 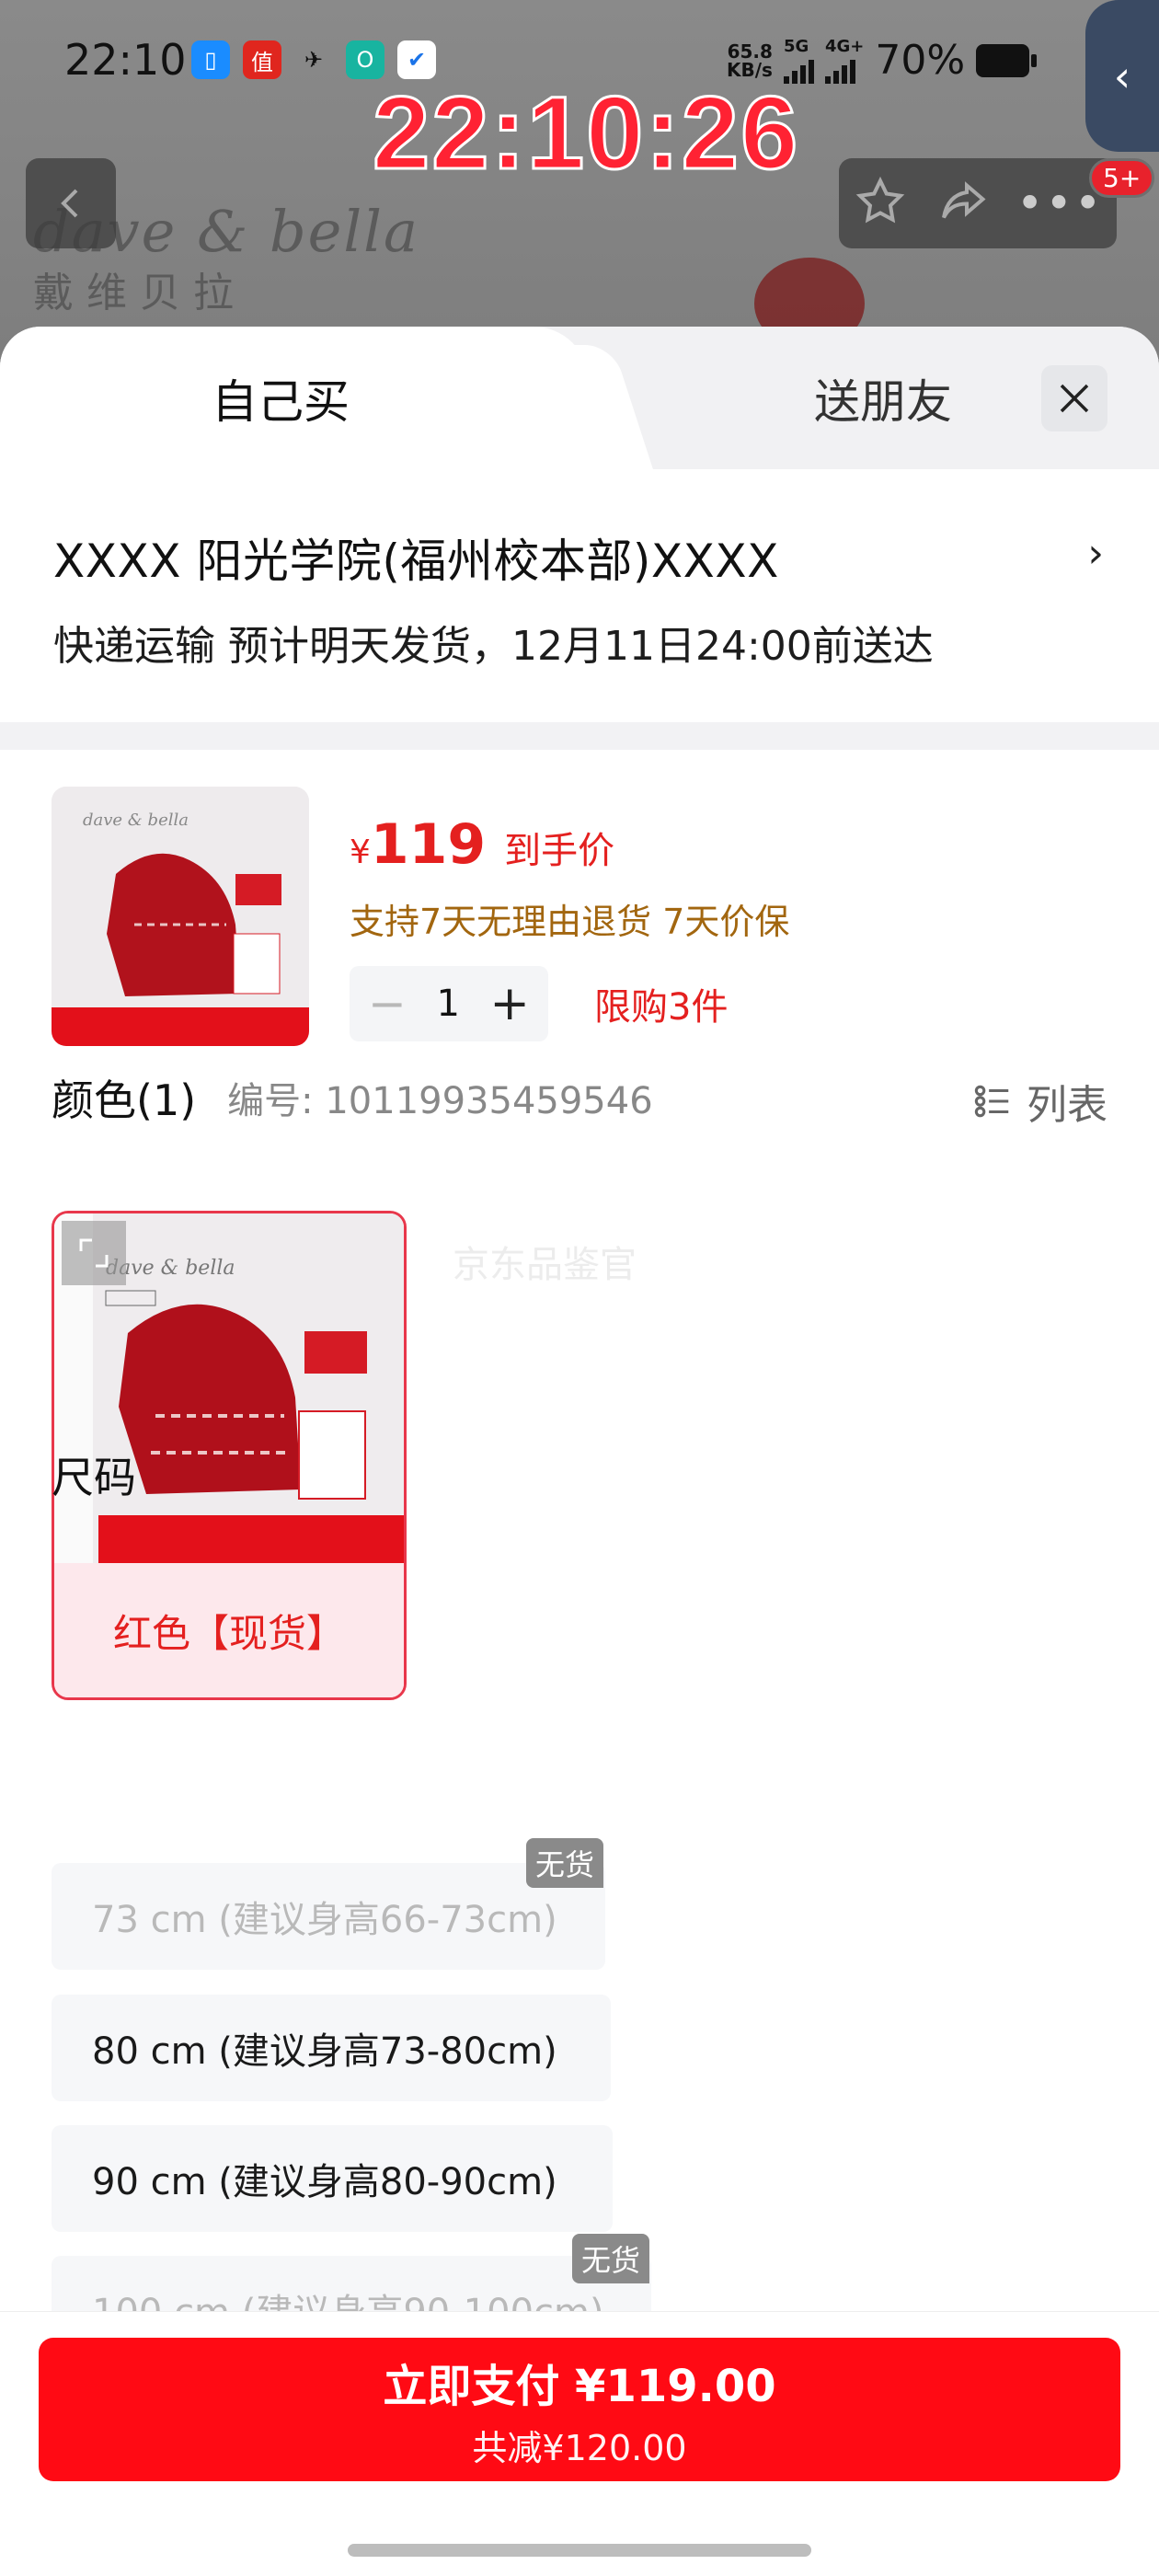 I want to click on notification-app-icon: ▯, so click(x=210, y=59).